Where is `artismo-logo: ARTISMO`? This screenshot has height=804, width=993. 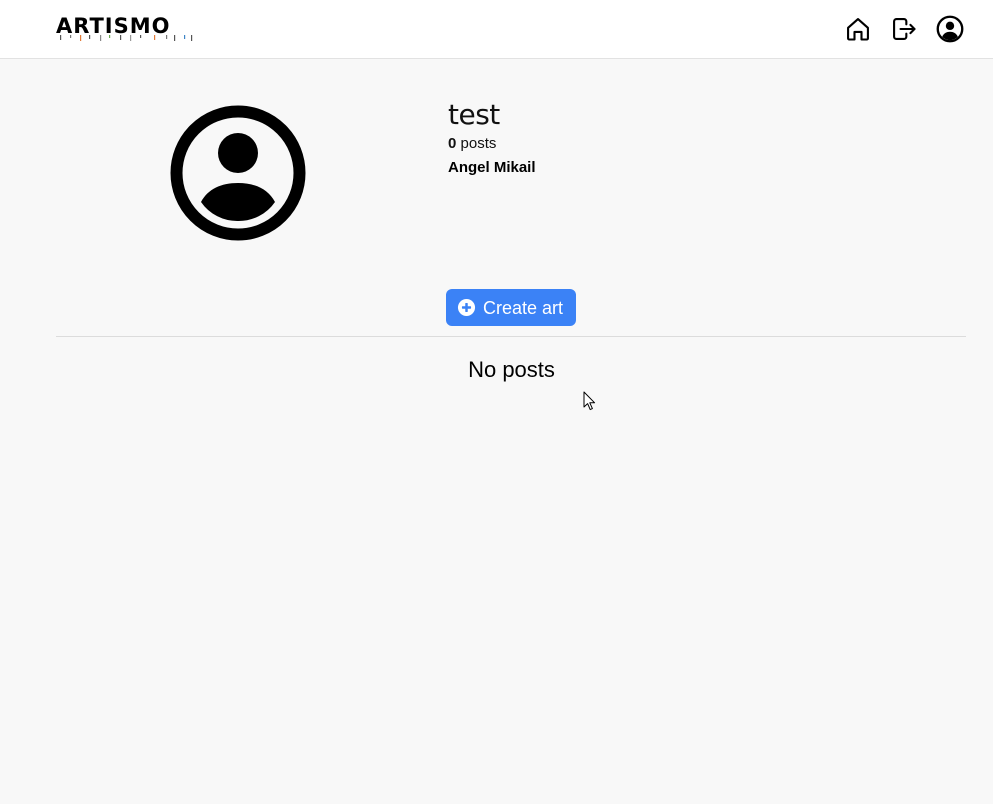
artismo-logo: ARTISMO is located at coordinates (126, 28).